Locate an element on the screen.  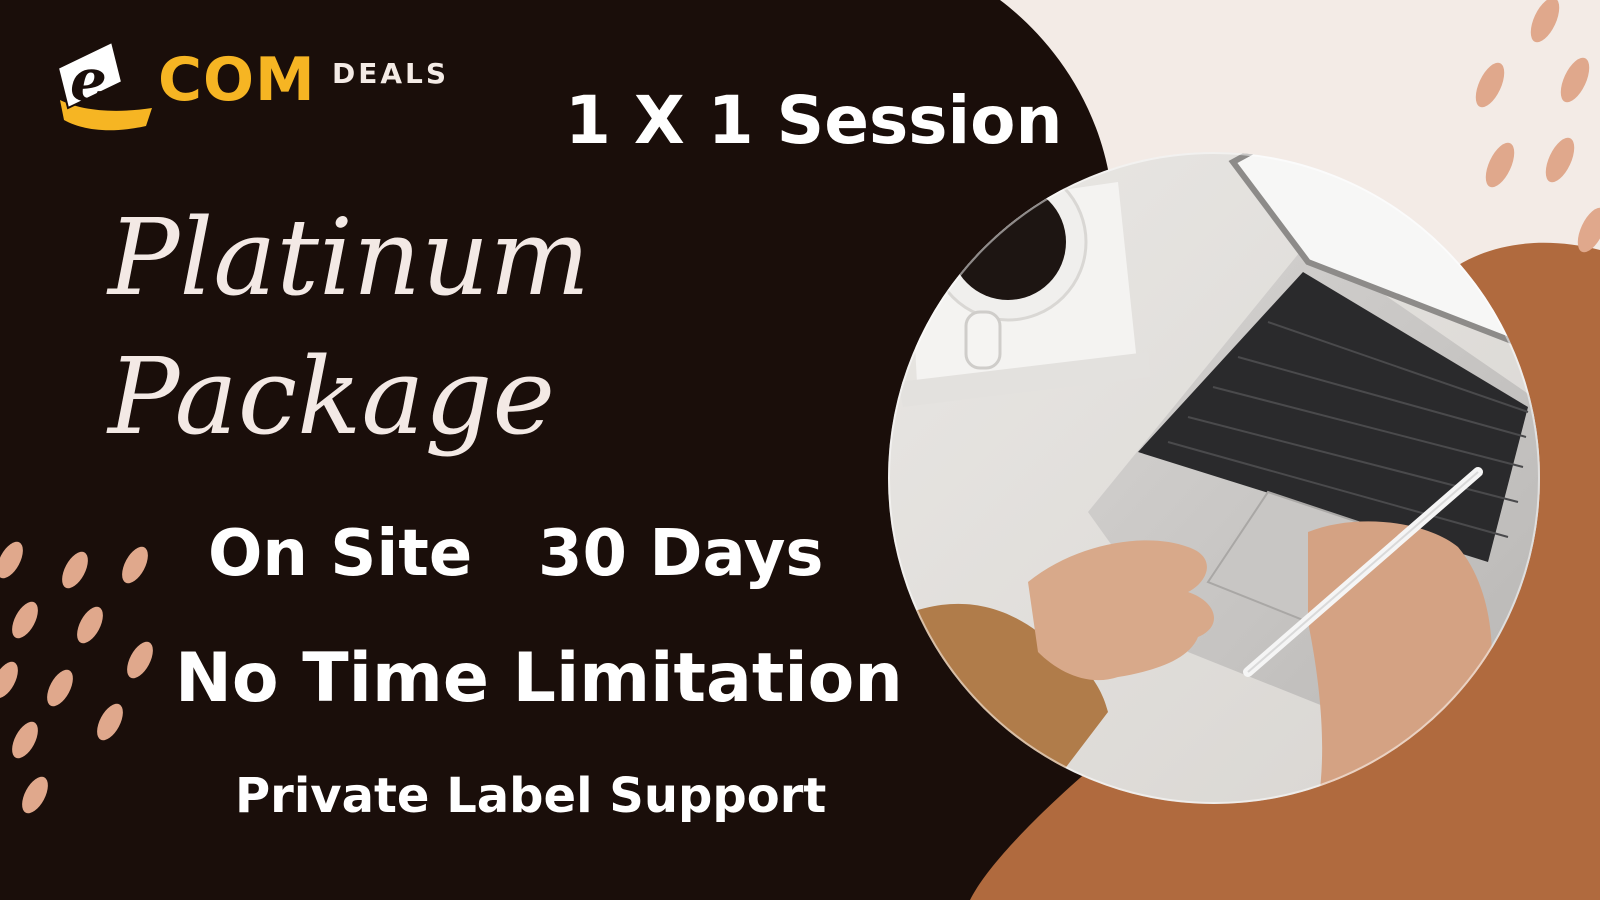
logo-deals-text: DEALS is located at coordinates (391, 73).